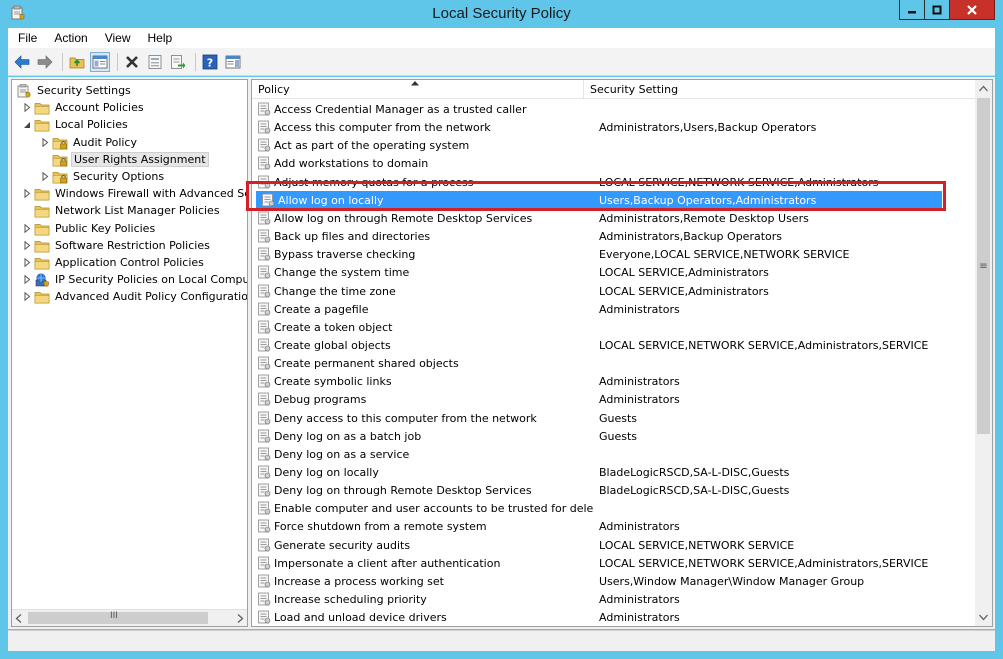 The width and height of the screenshot is (1003, 659). Describe the element at coordinates (124, 159) in the screenshot. I see `tree-item-user-rights-assignment: User Rights Assignment` at that location.